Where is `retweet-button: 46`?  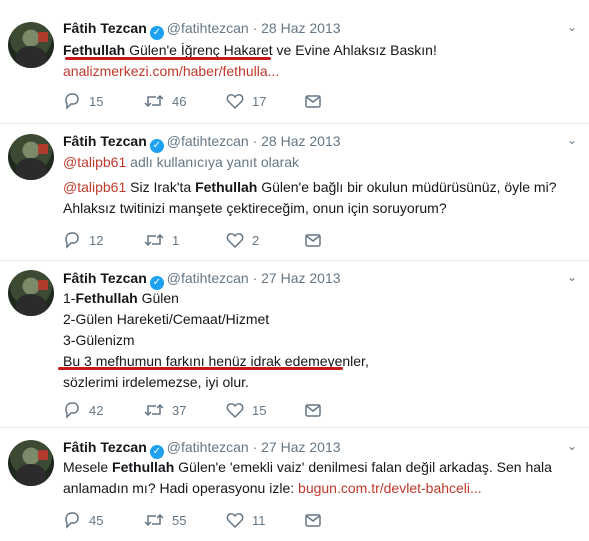 retweet-button: 46 is located at coordinates (165, 101).